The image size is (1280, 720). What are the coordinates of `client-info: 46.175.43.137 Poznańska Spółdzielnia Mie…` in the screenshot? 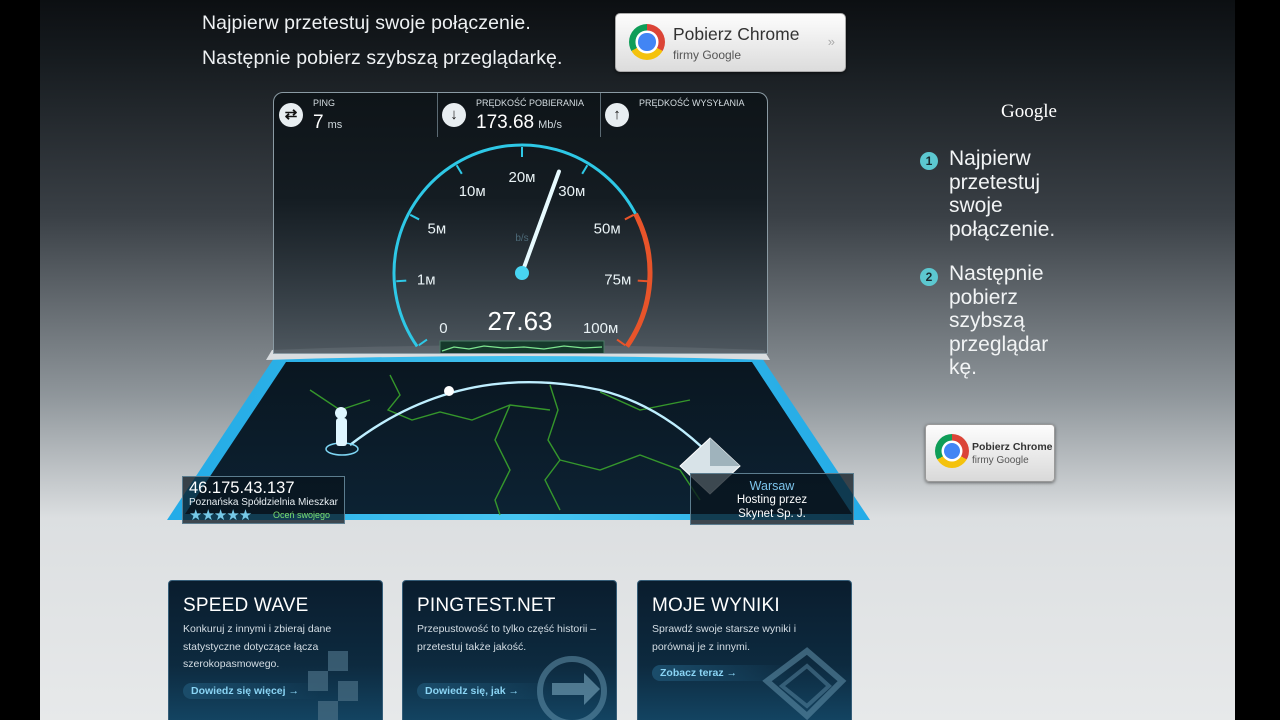 It's located at (263, 500).